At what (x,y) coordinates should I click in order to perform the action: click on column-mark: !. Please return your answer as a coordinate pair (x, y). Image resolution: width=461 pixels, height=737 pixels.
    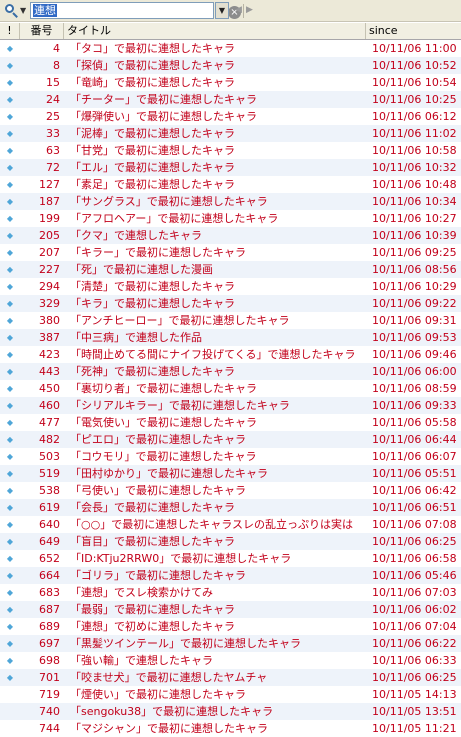
    Looking at the image, I should click on (10, 31).